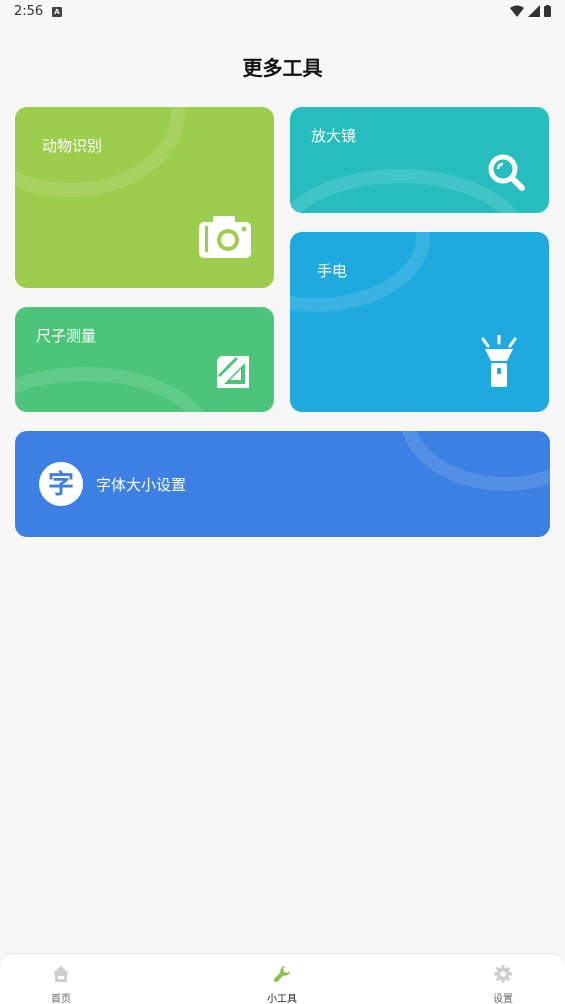 Image resolution: width=565 pixels, height=1004 pixels. I want to click on status-icons, so click(530, 11).